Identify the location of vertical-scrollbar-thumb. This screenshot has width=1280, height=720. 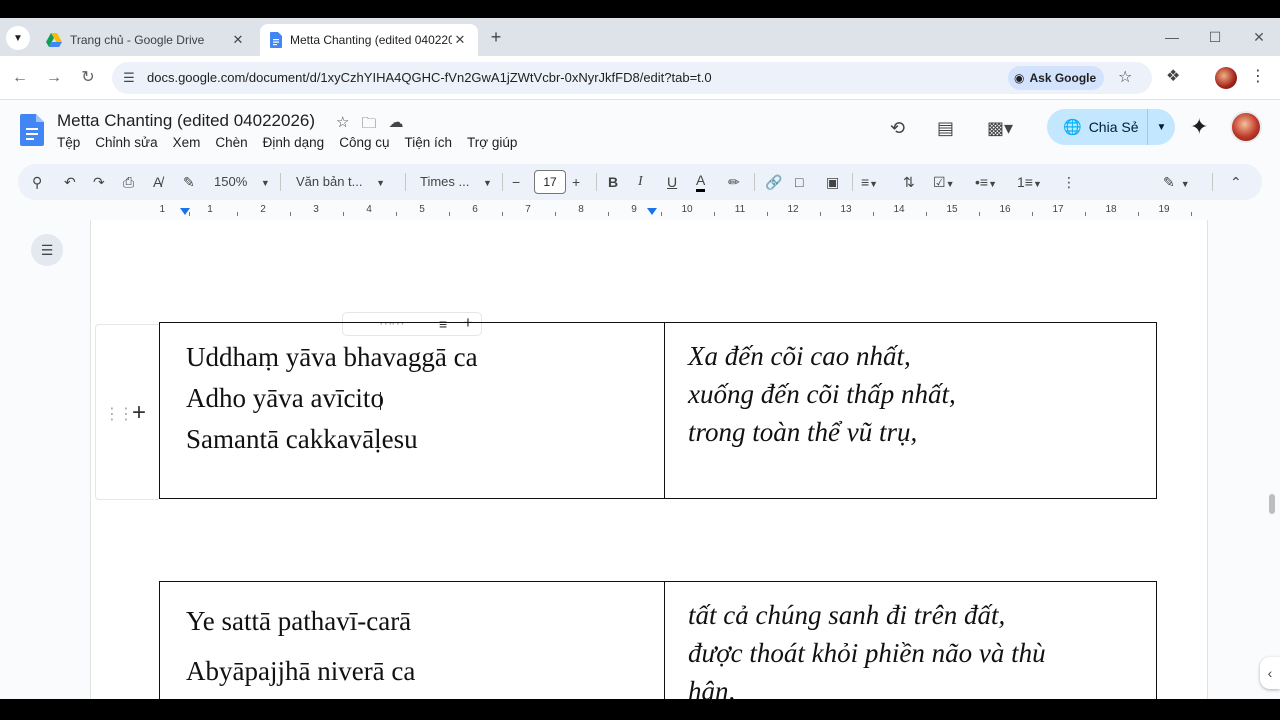
(1272, 504).